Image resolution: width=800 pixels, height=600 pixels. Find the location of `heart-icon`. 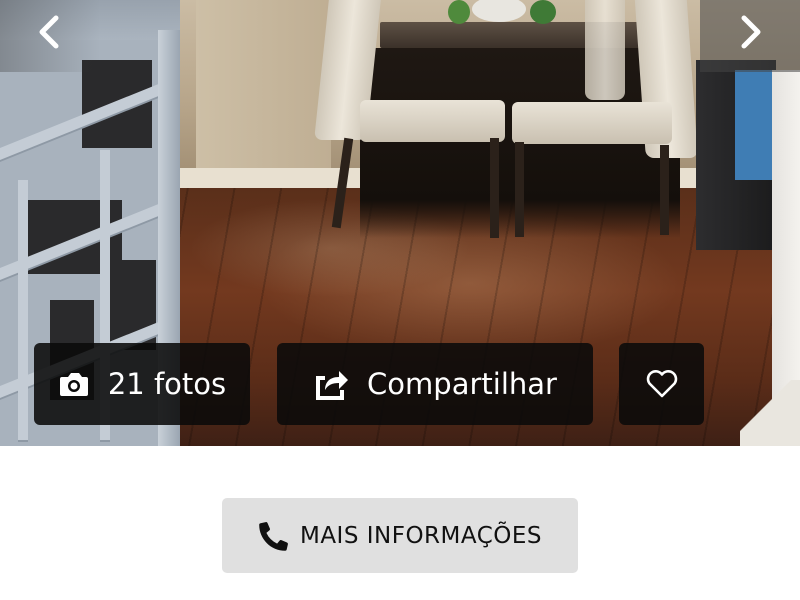

heart-icon is located at coordinates (661, 384).